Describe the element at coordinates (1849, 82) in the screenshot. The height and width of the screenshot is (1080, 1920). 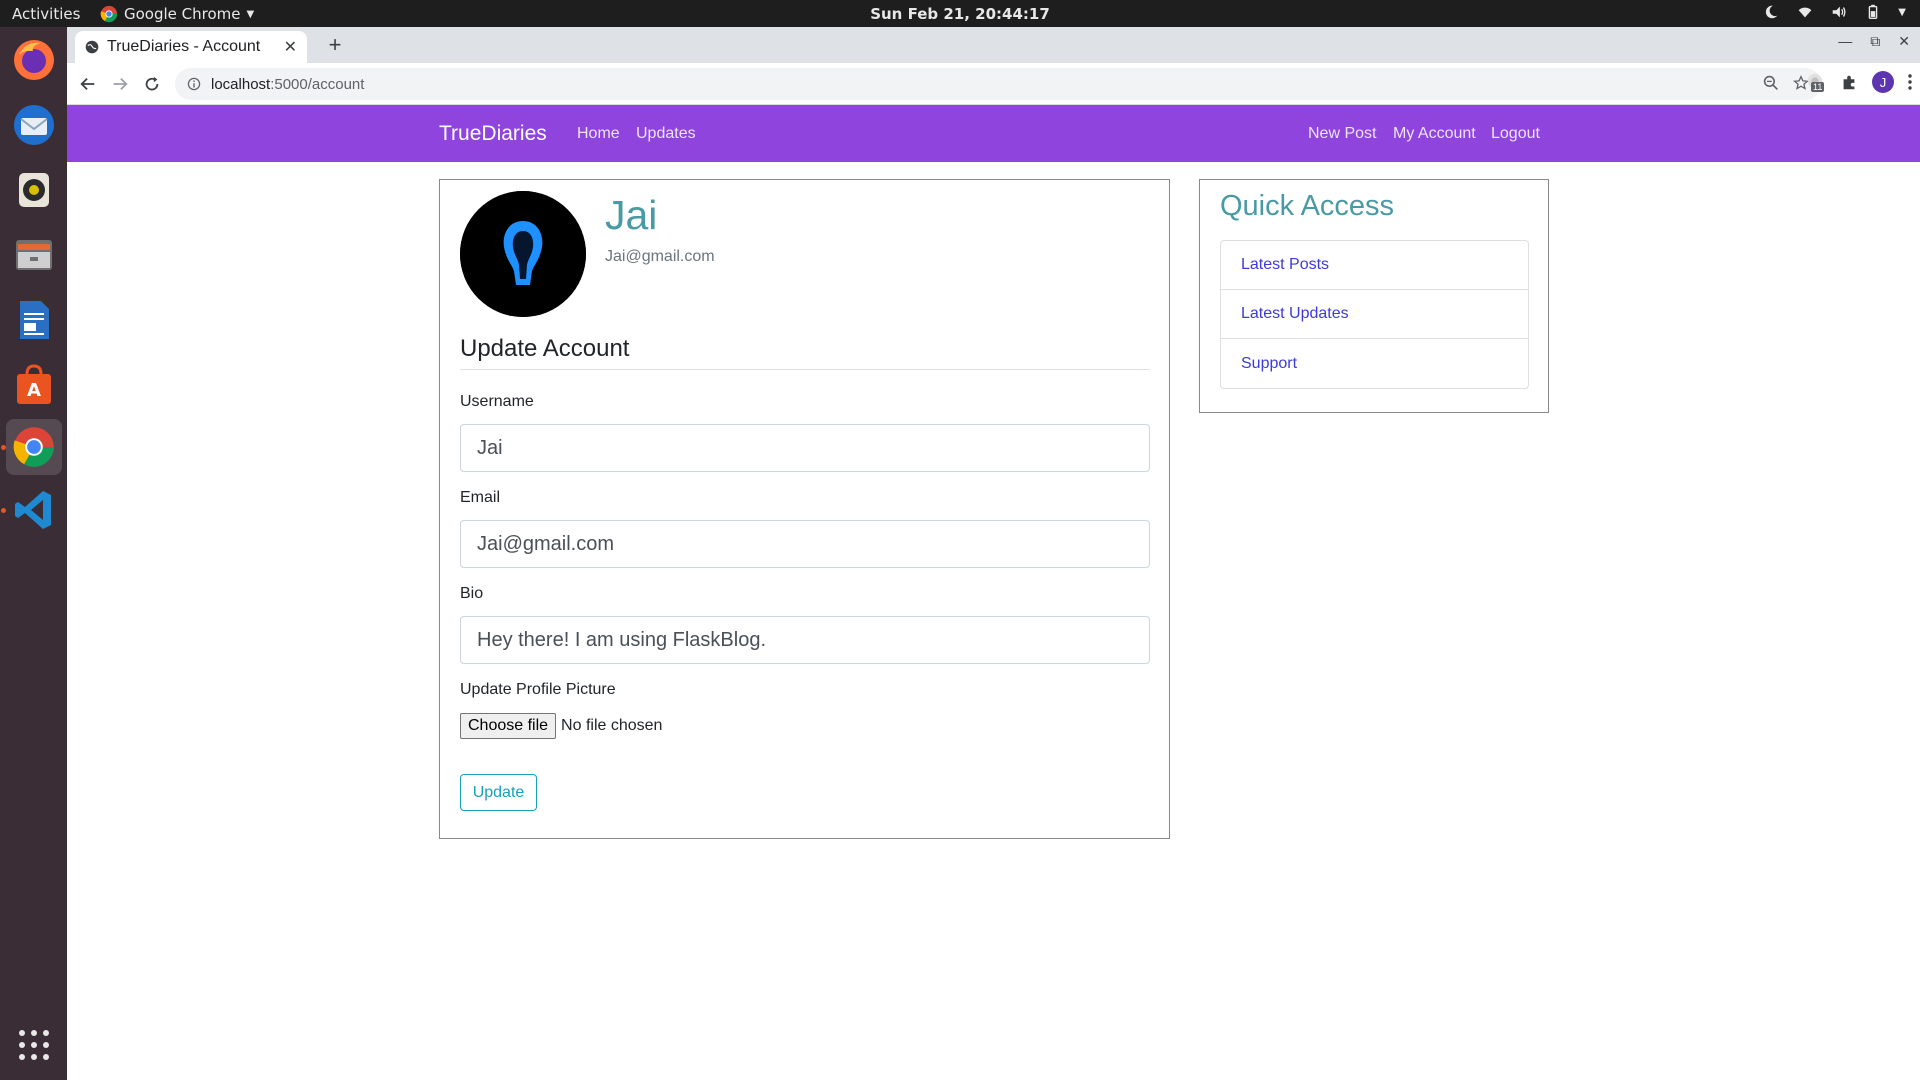
I see `puzzle-extensions-icon` at that location.